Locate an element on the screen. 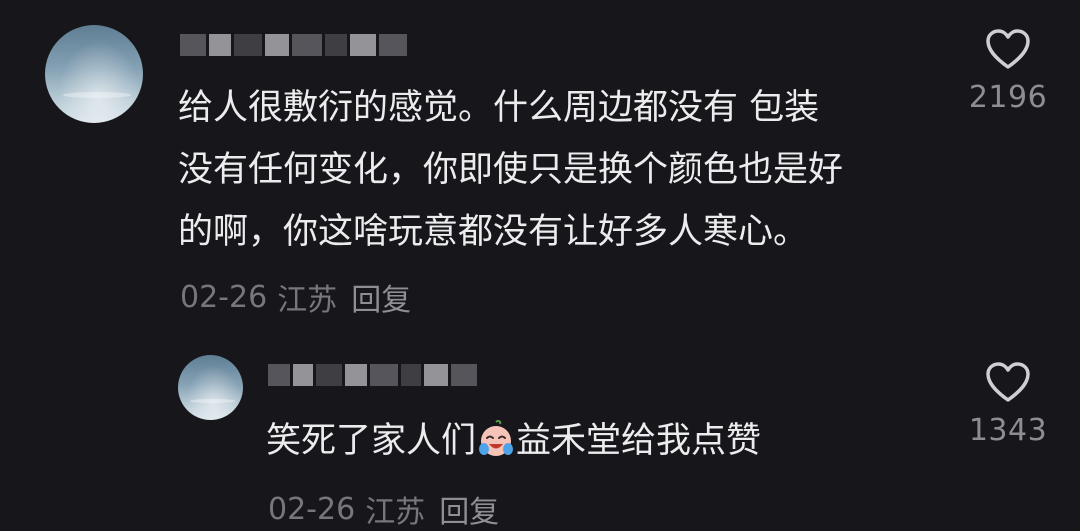 The height and width of the screenshot is (531, 1080). comment-line: 给人很敷衍的感觉。什么周边都没有 包装 is located at coordinates (499, 108).